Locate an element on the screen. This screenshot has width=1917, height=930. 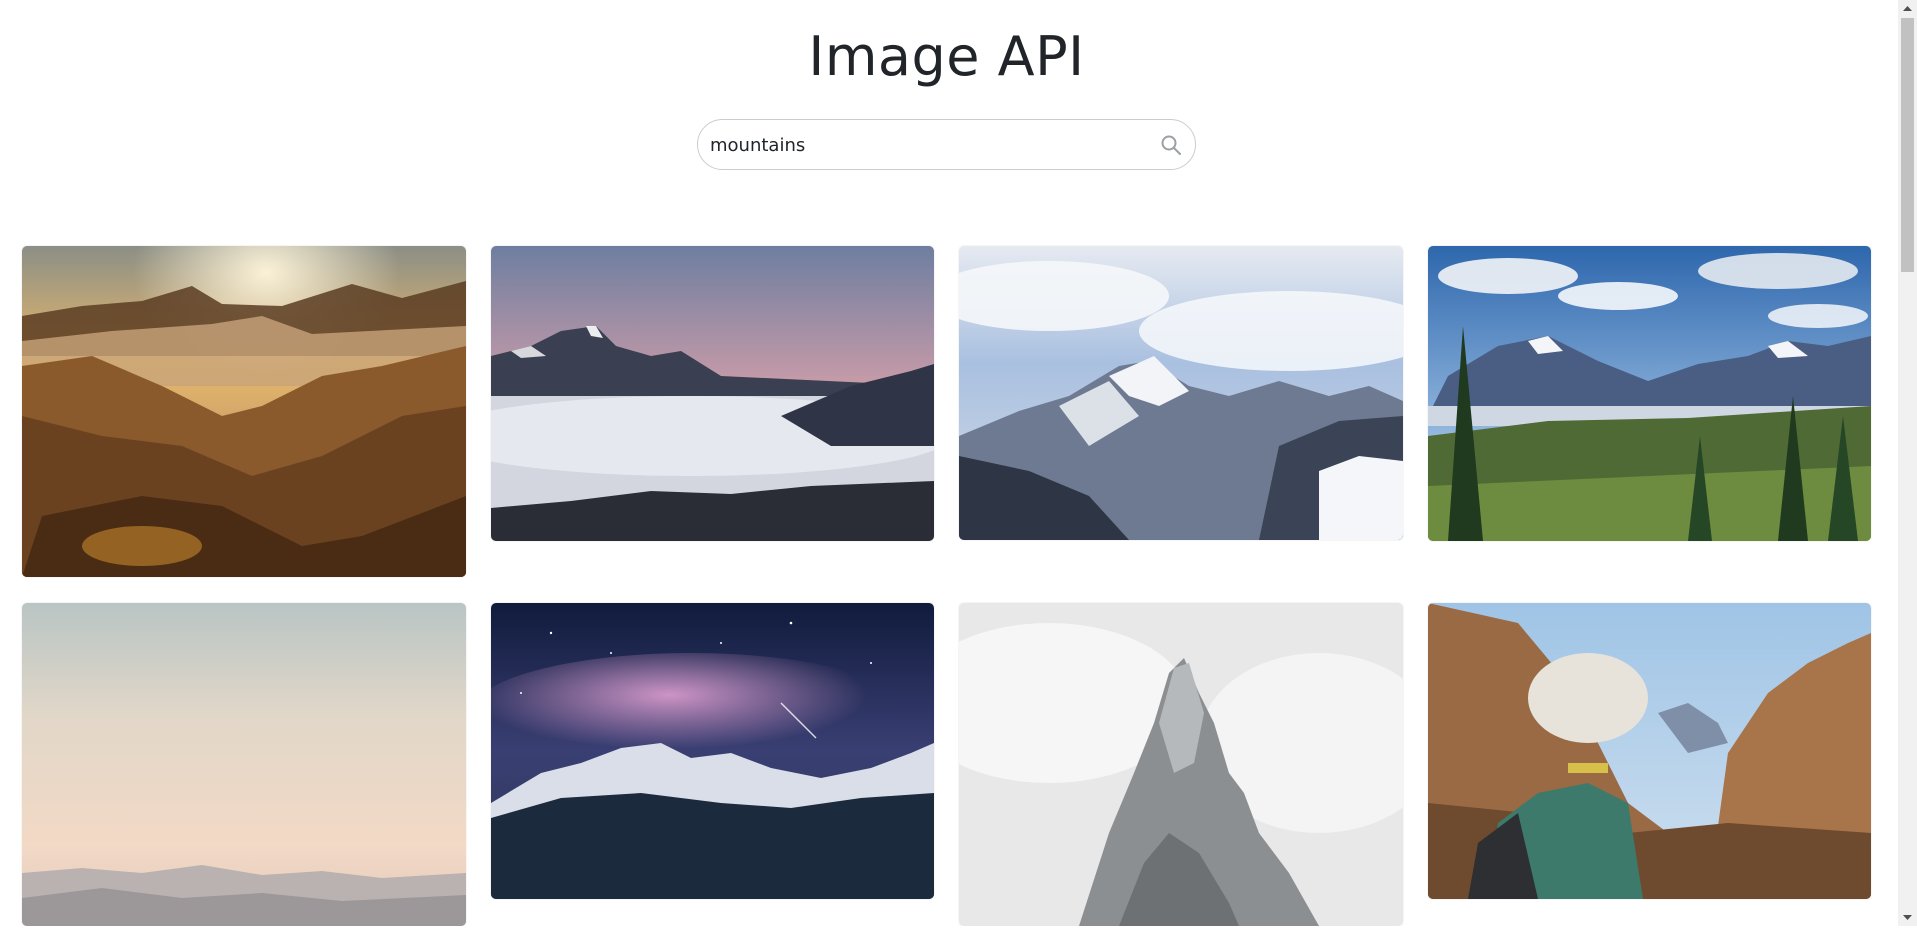
search-bar is located at coordinates (946, 144).